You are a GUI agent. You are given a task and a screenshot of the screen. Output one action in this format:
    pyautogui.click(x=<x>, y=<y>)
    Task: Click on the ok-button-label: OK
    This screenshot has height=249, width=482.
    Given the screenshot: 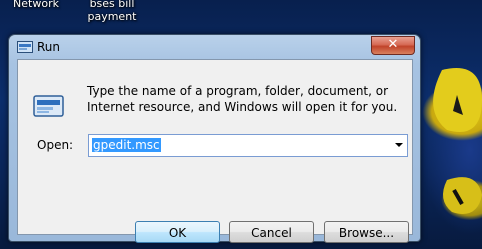 What is the action you would take?
    pyautogui.click(x=177, y=233)
    